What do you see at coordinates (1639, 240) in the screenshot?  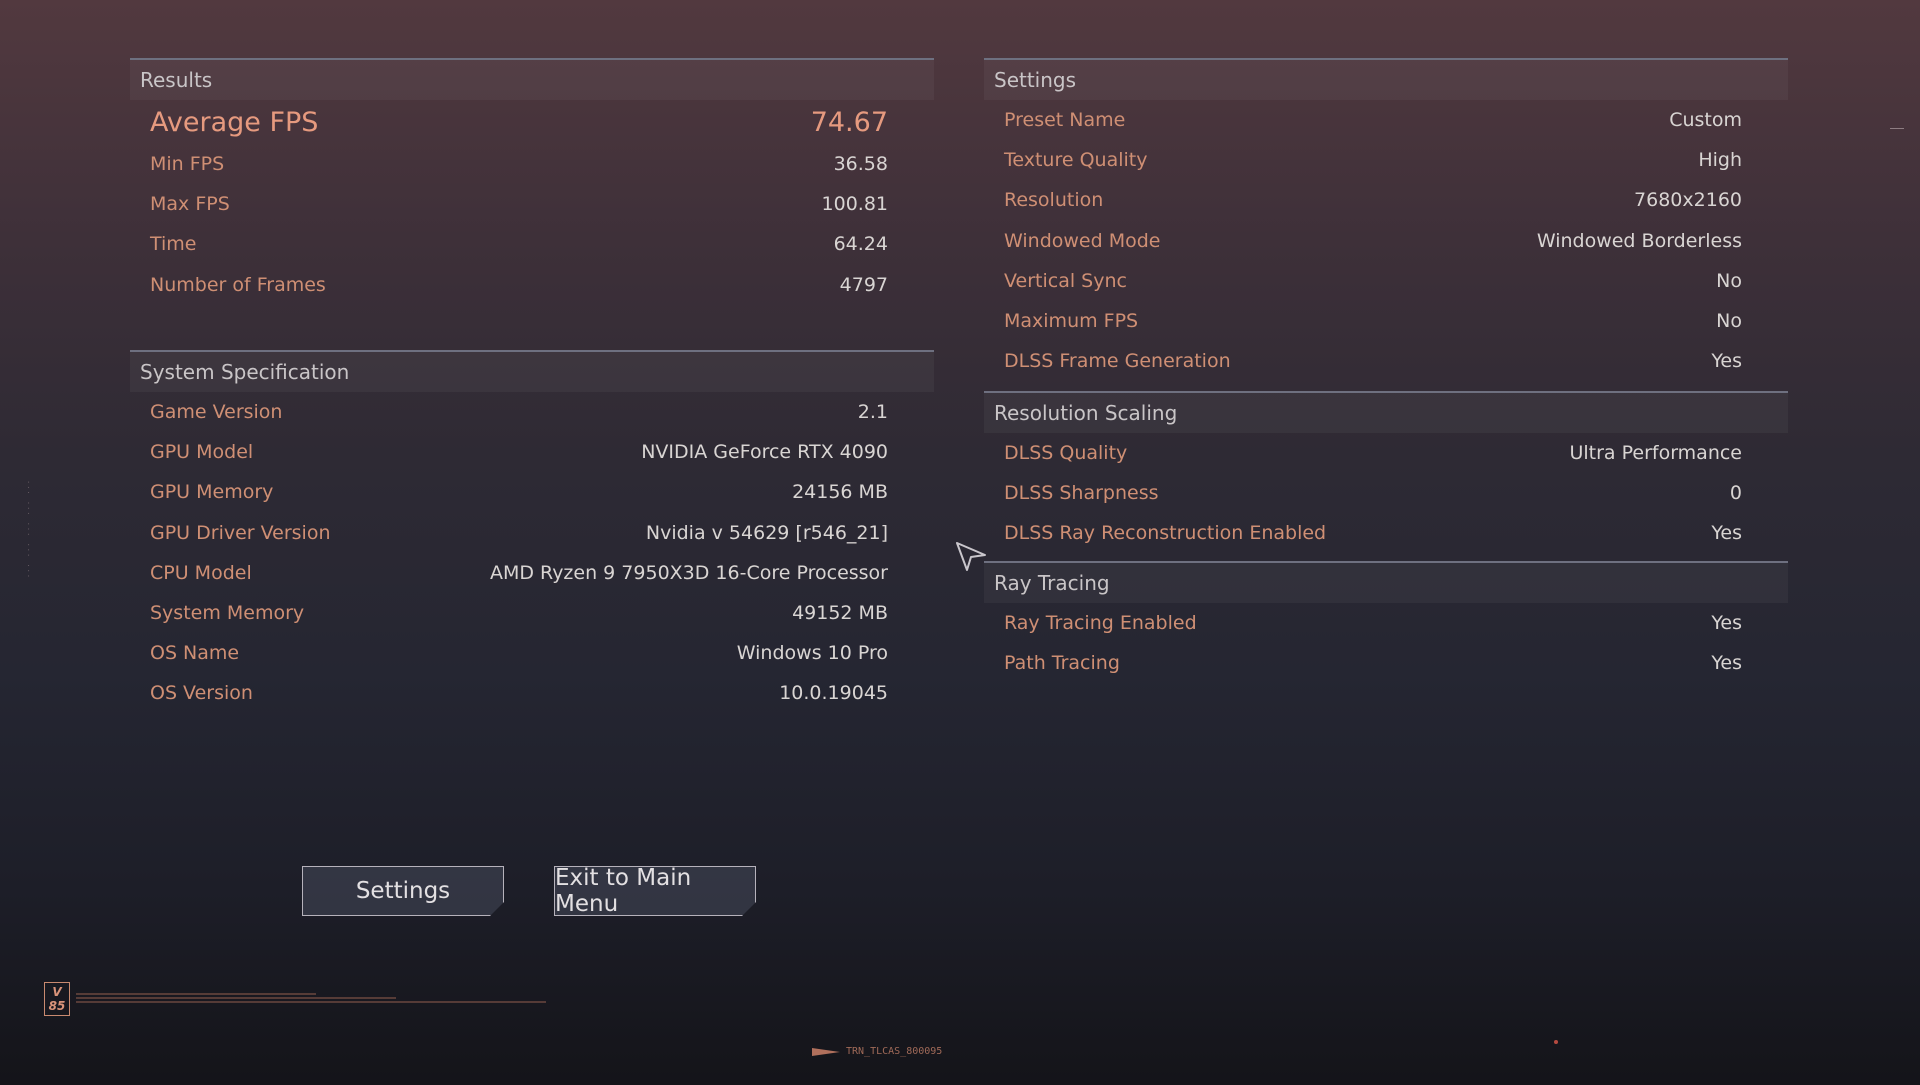 I see `row-value: Windowed Borderless` at bounding box center [1639, 240].